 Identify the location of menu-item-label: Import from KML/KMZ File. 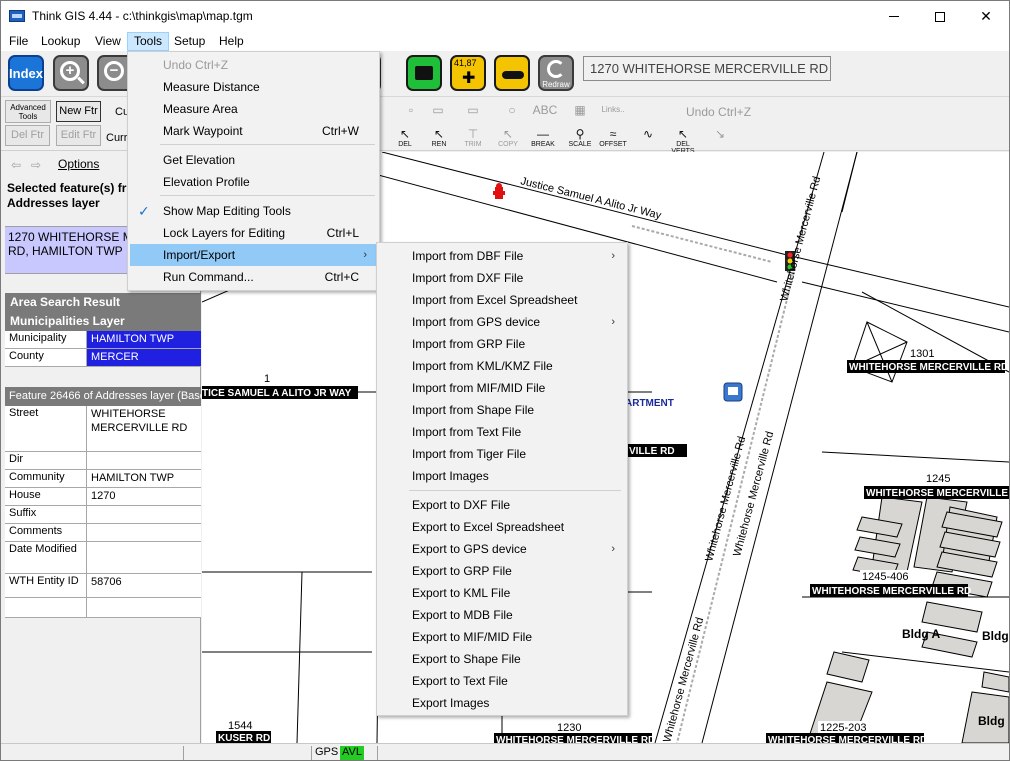
(482, 366).